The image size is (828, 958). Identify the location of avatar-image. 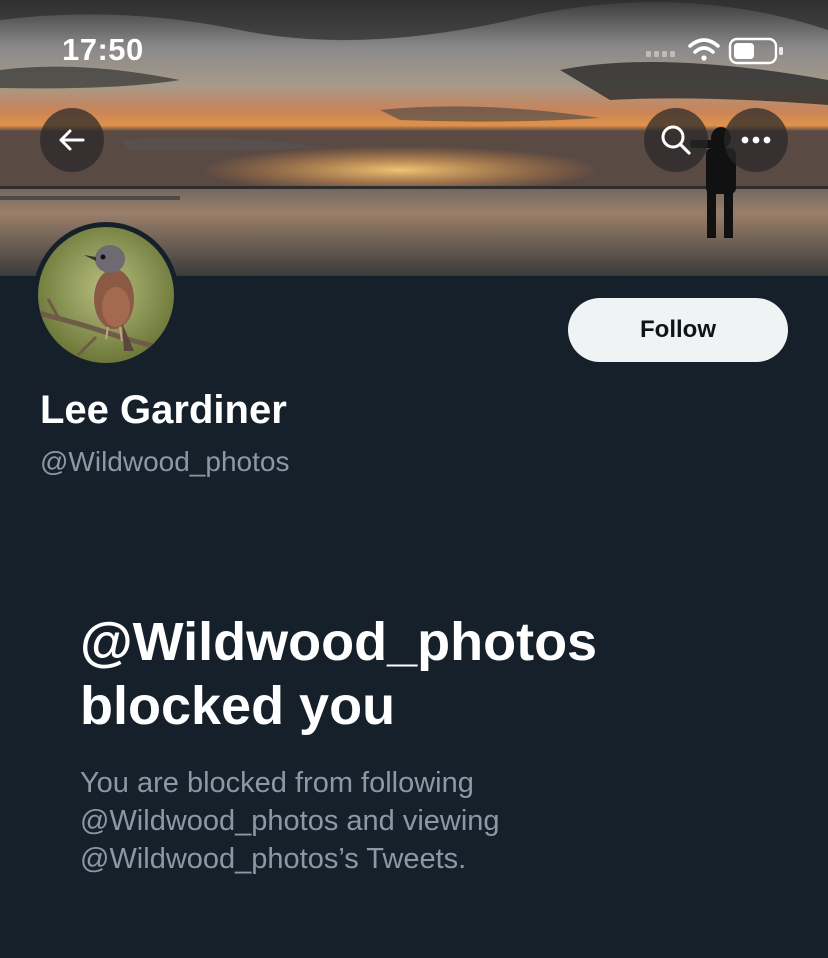
(106, 295).